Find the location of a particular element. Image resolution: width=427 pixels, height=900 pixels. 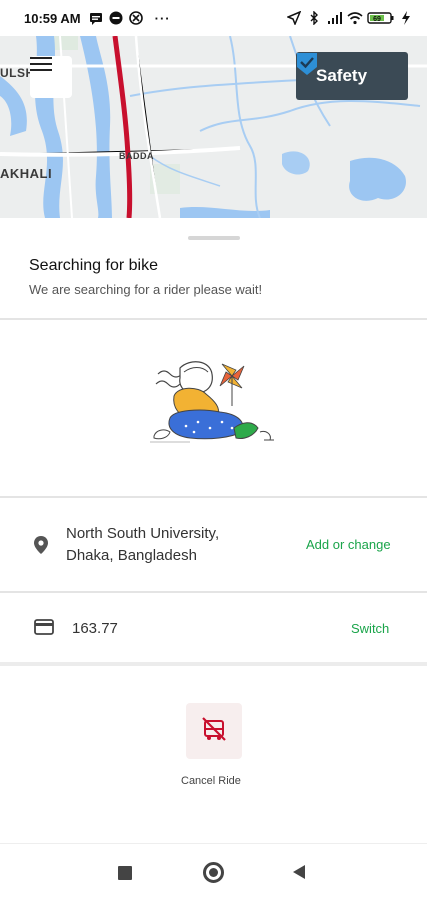

cancel-ride-label: Cancel Ride is located at coordinates (211, 781).